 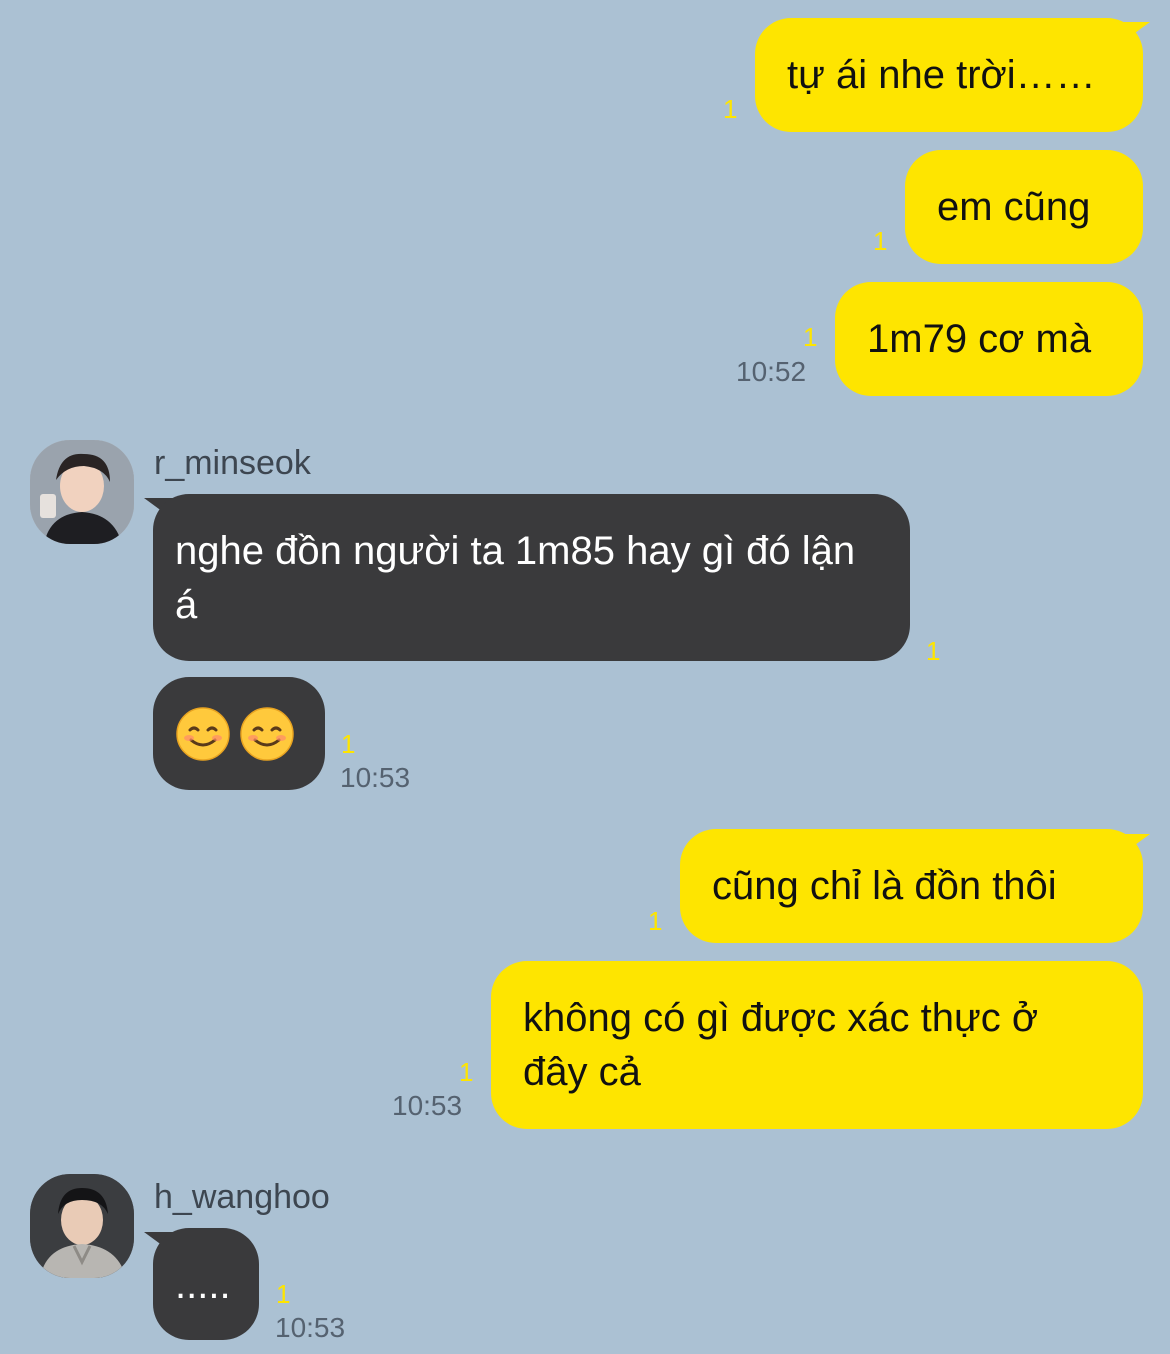 I want to click on message-bubble-sent: cũng chỉ là đồn thôi, so click(x=911, y=886).